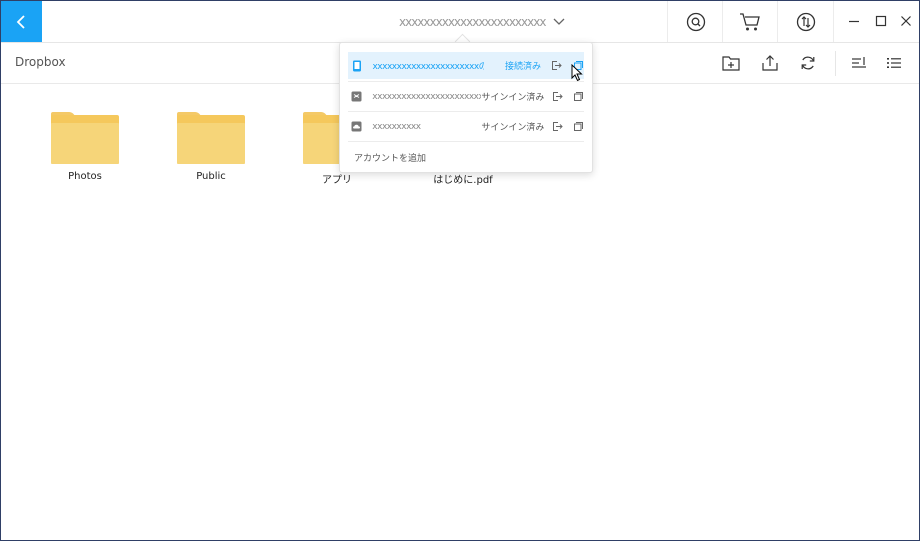  What do you see at coordinates (85, 176) in the screenshot?
I see `file-label: Photos` at bounding box center [85, 176].